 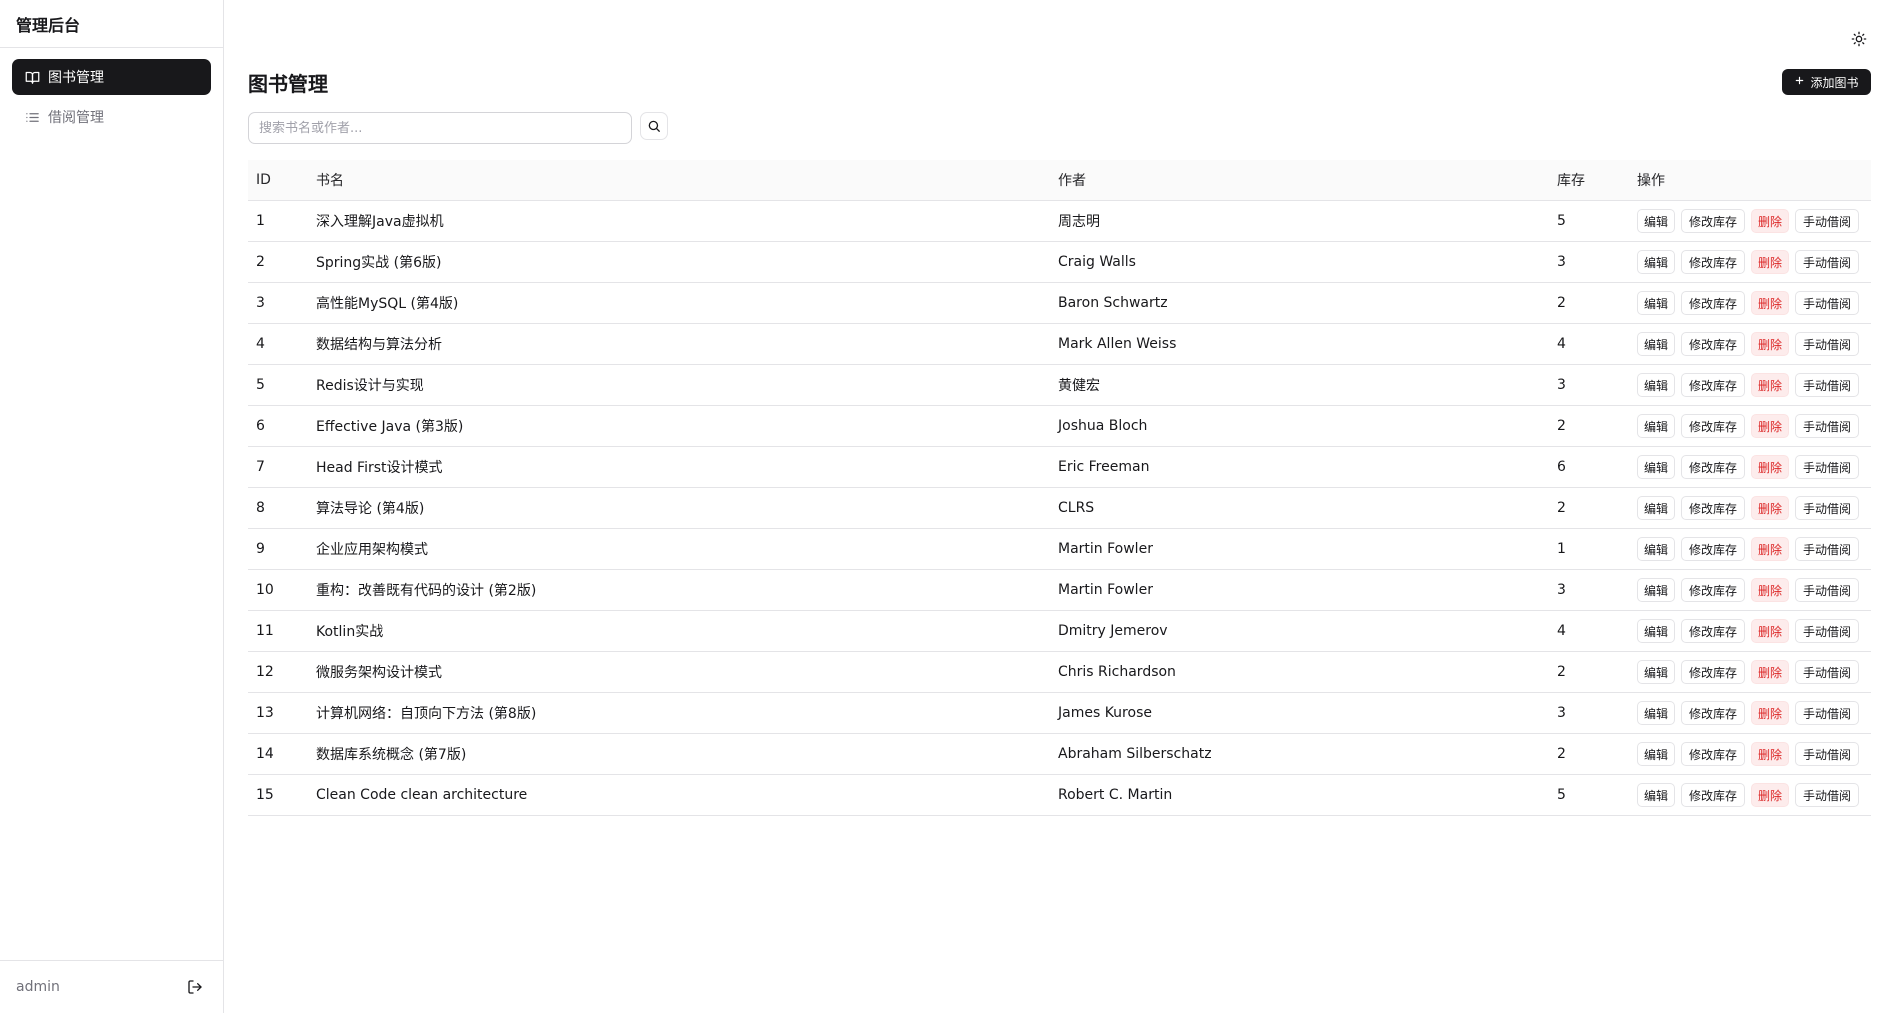 I want to click on cell-id: 10, so click(x=265, y=590).